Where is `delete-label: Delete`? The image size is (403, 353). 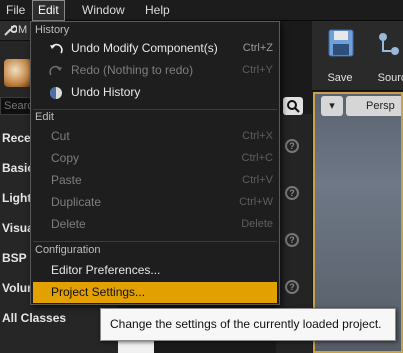 delete-label: Delete is located at coordinates (68, 224).